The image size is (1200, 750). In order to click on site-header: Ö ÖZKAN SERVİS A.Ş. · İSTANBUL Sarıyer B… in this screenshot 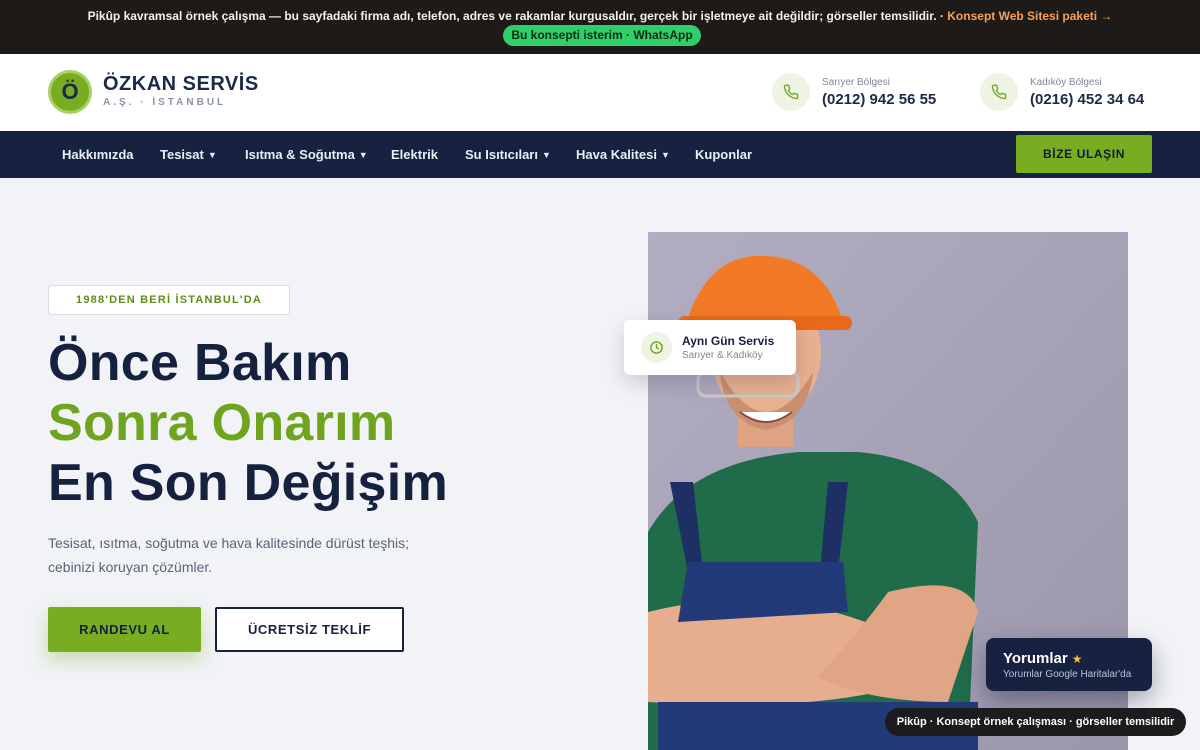, I will do `click(600, 92)`.